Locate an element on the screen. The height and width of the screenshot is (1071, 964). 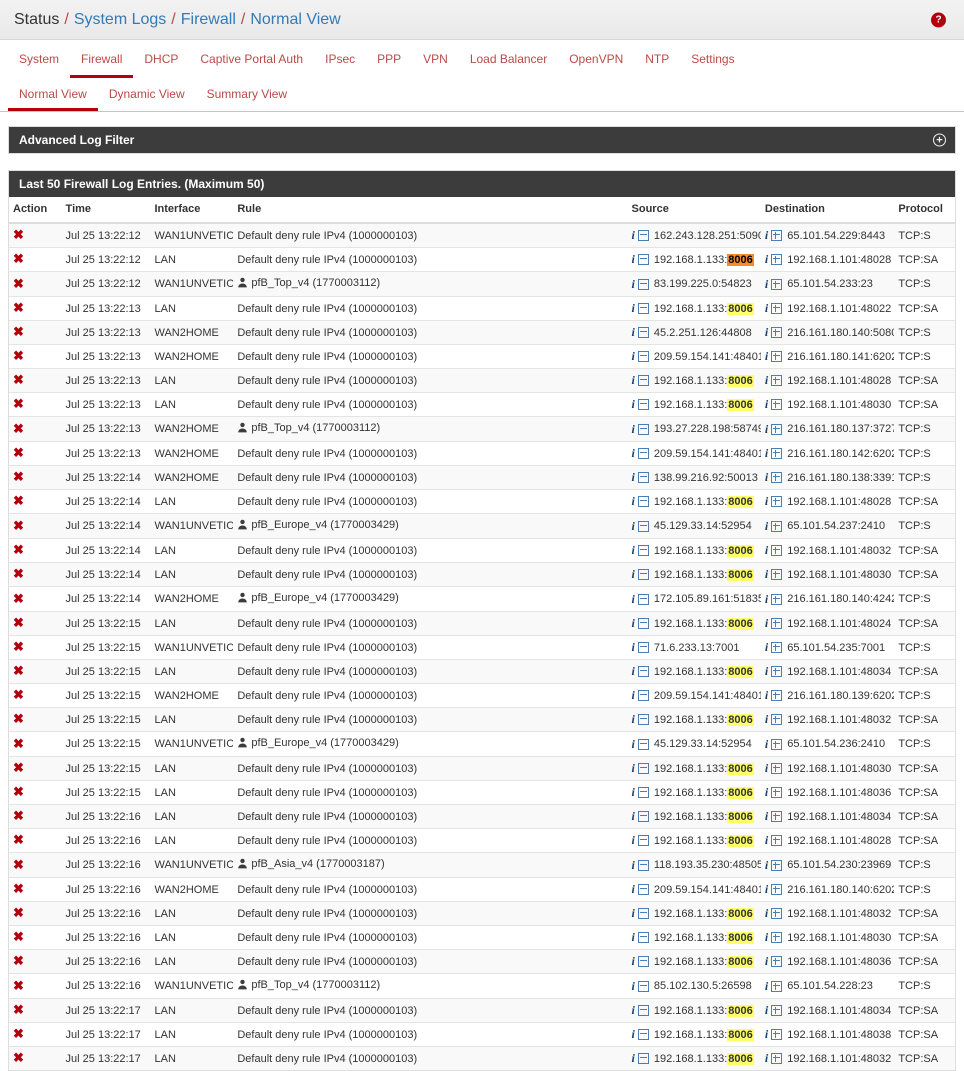
tab-load-balancer: Load Balancer is located at coordinates (508, 60).